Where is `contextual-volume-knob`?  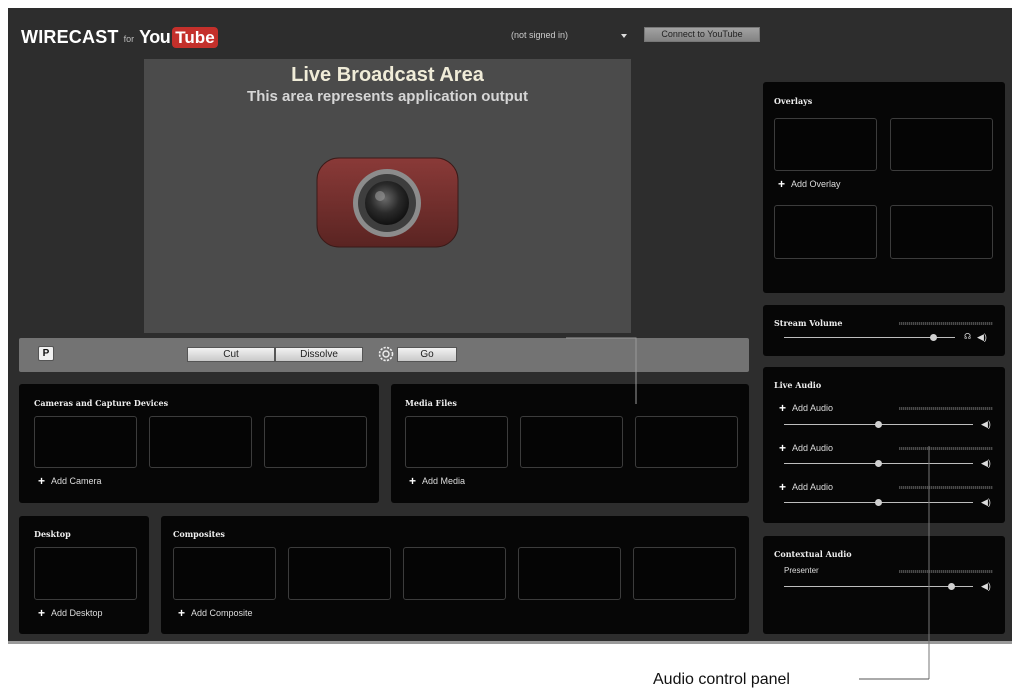
contextual-volume-knob is located at coordinates (951, 586).